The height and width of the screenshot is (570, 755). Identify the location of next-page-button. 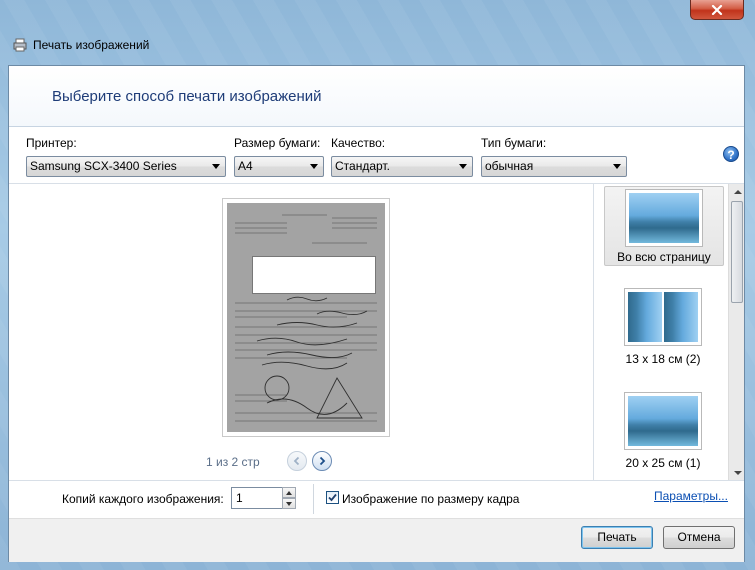
(322, 461).